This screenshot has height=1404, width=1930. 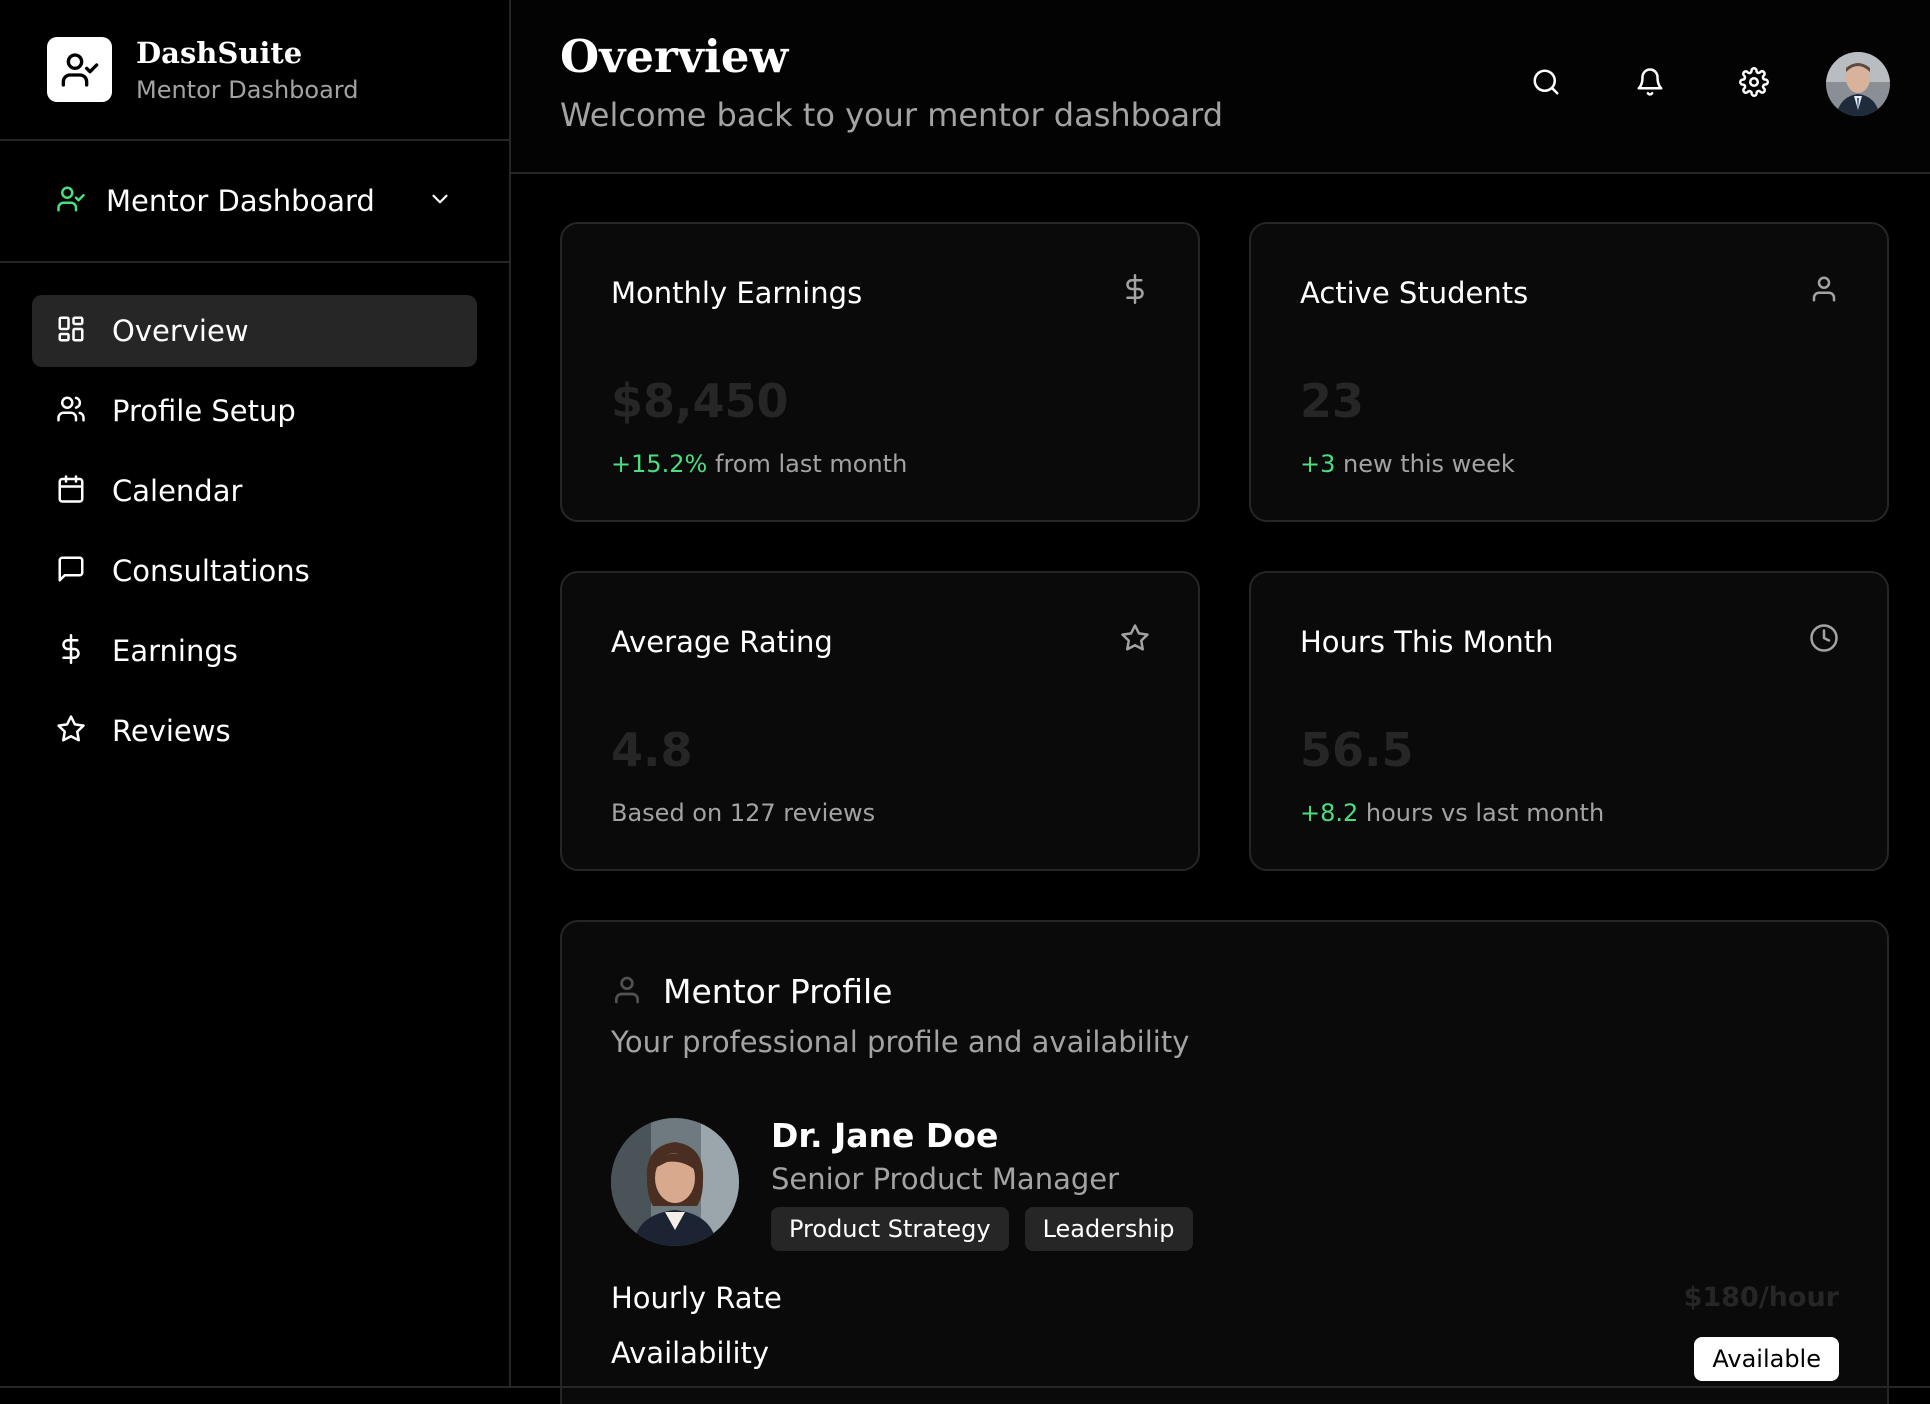 I want to click on stat-title: Active Students, so click(x=1414, y=293).